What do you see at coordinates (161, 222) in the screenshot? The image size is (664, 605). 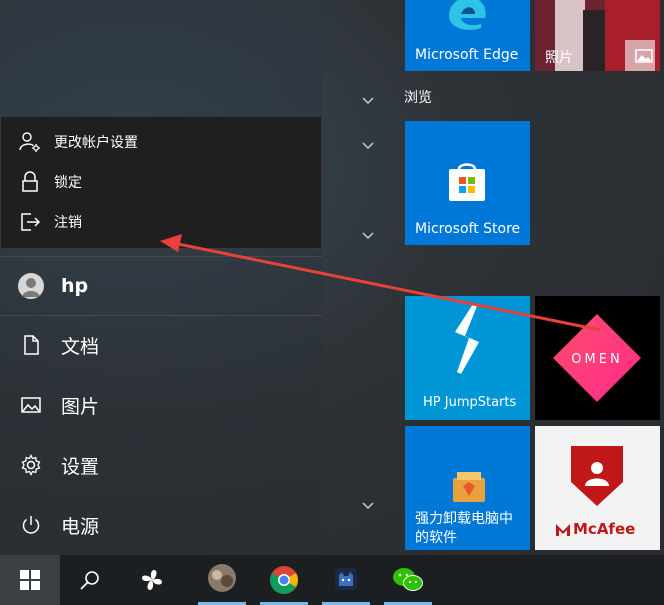 I see `menu-item-sign-out: 注销` at bounding box center [161, 222].